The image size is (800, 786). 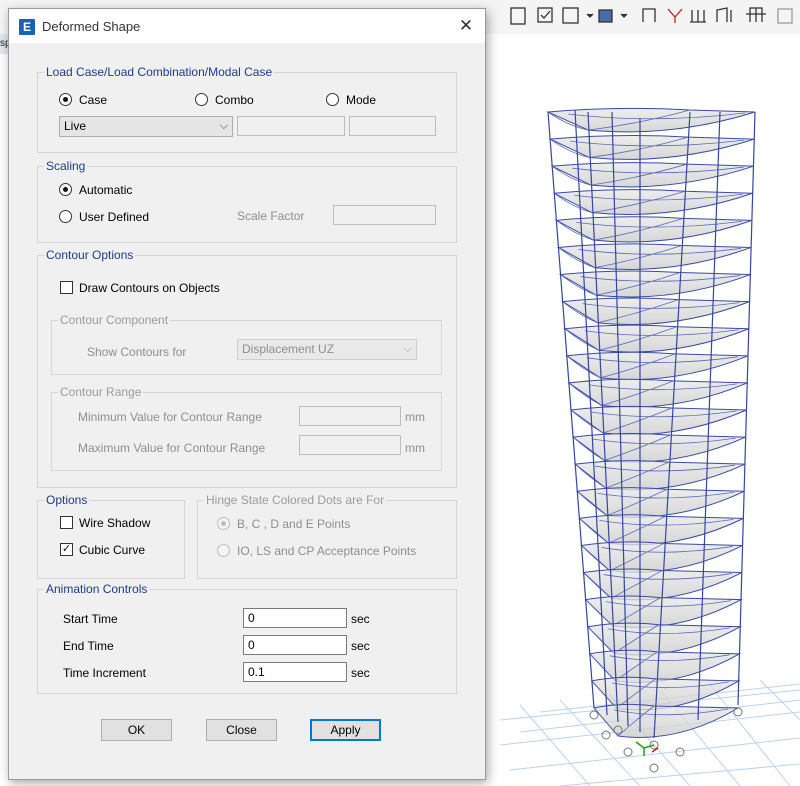 I want to click on automatic-radio-label: Automatic, so click(x=106, y=190).